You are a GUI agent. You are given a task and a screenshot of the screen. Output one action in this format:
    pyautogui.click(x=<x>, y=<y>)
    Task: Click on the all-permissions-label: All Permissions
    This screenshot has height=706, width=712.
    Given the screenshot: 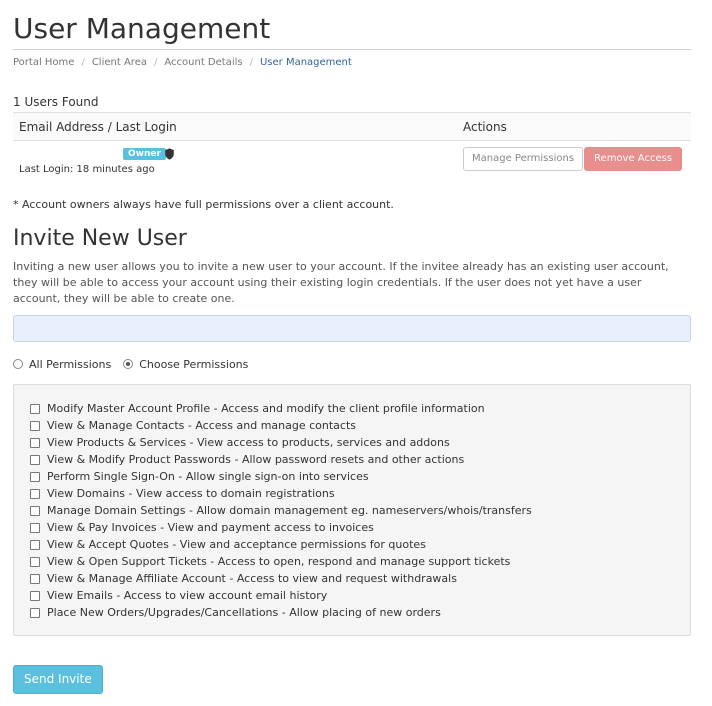 What is the action you would take?
    pyautogui.click(x=70, y=364)
    